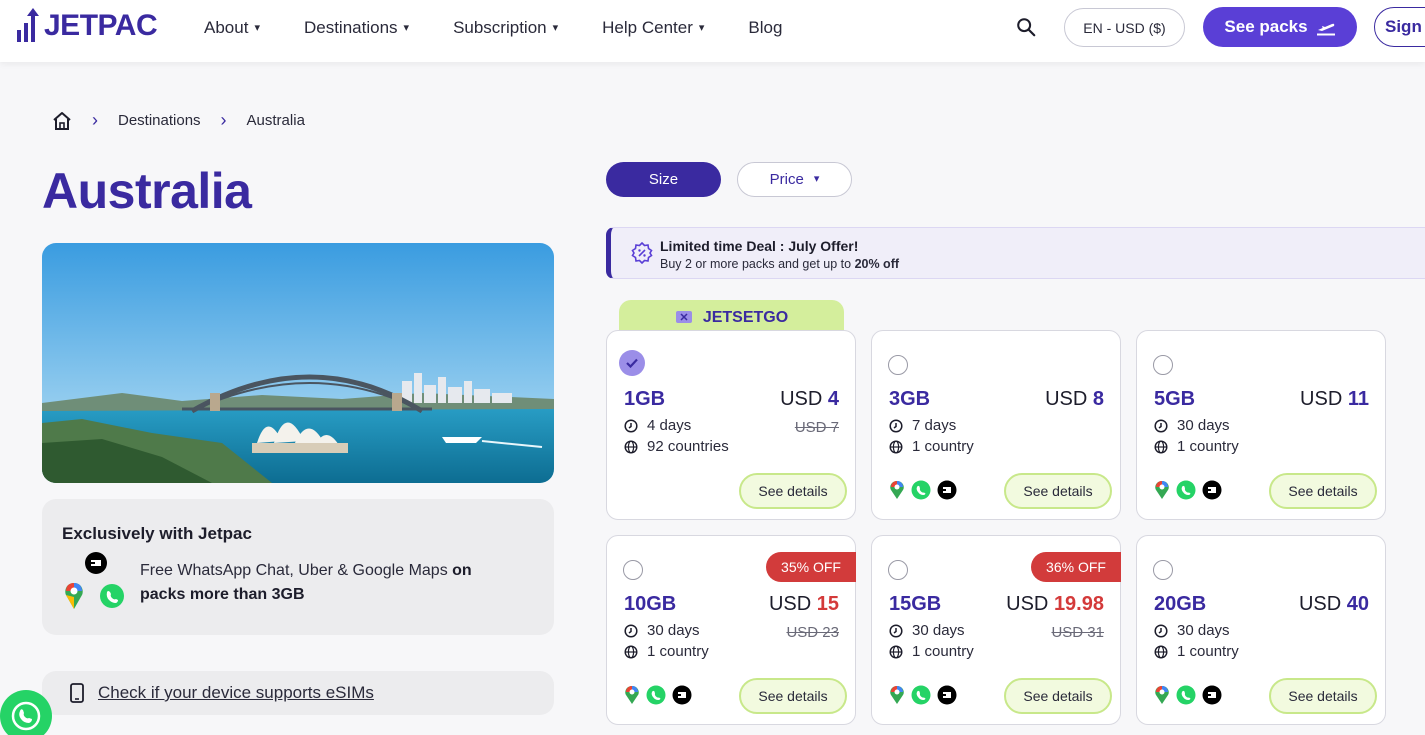  What do you see at coordinates (833, 399) in the screenshot?
I see `pack-price-value: 4` at bounding box center [833, 399].